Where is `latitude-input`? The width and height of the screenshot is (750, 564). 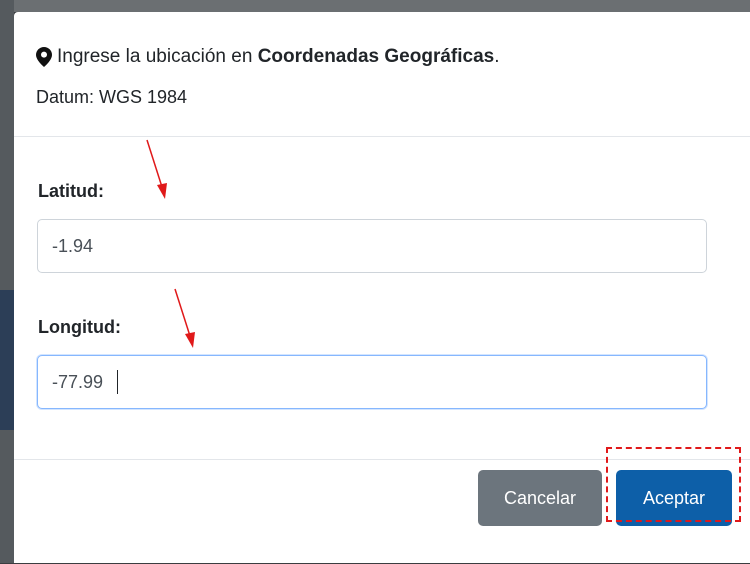
latitude-input is located at coordinates (372, 246).